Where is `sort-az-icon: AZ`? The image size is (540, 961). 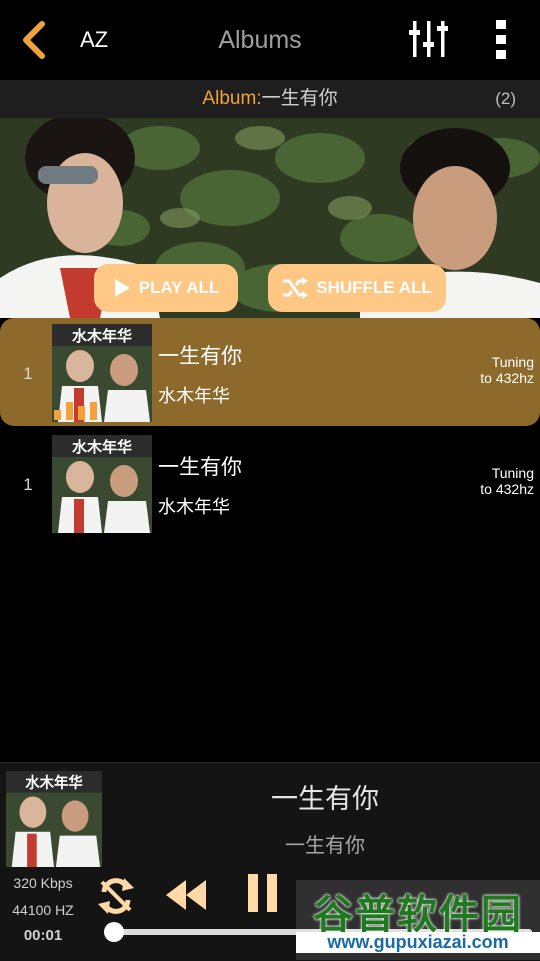
sort-az-icon: AZ is located at coordinates (100, 40).